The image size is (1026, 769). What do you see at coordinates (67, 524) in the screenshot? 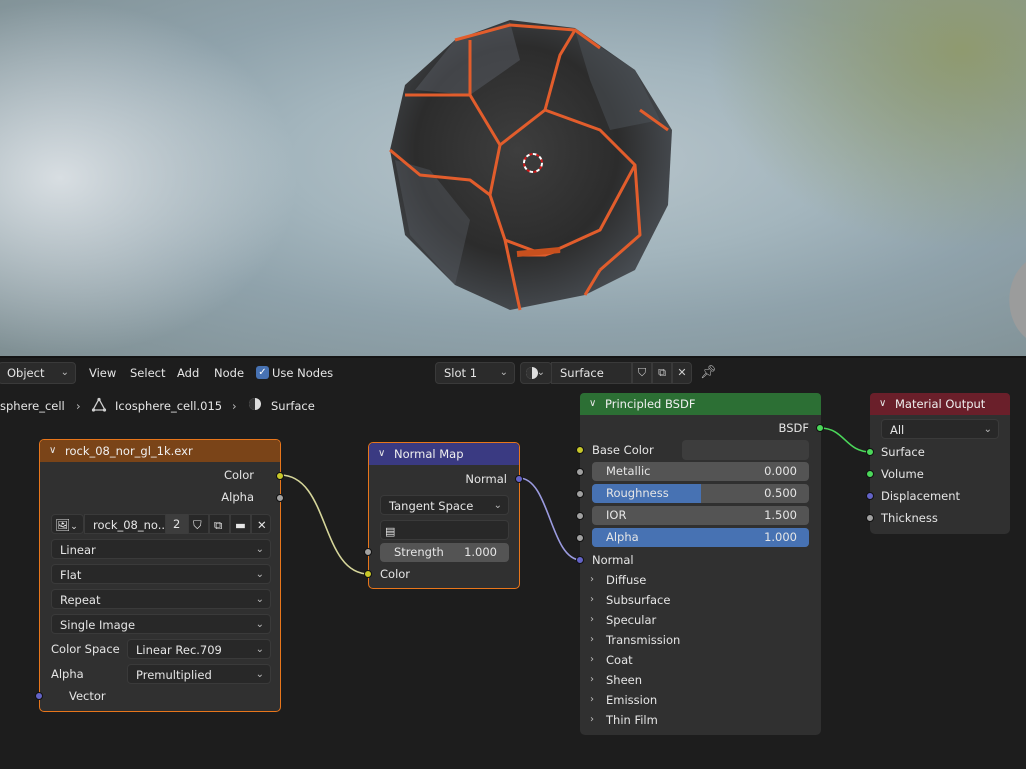
I see `image-browse-button: 🖼︎⌄` at bounding box center [67, 524].